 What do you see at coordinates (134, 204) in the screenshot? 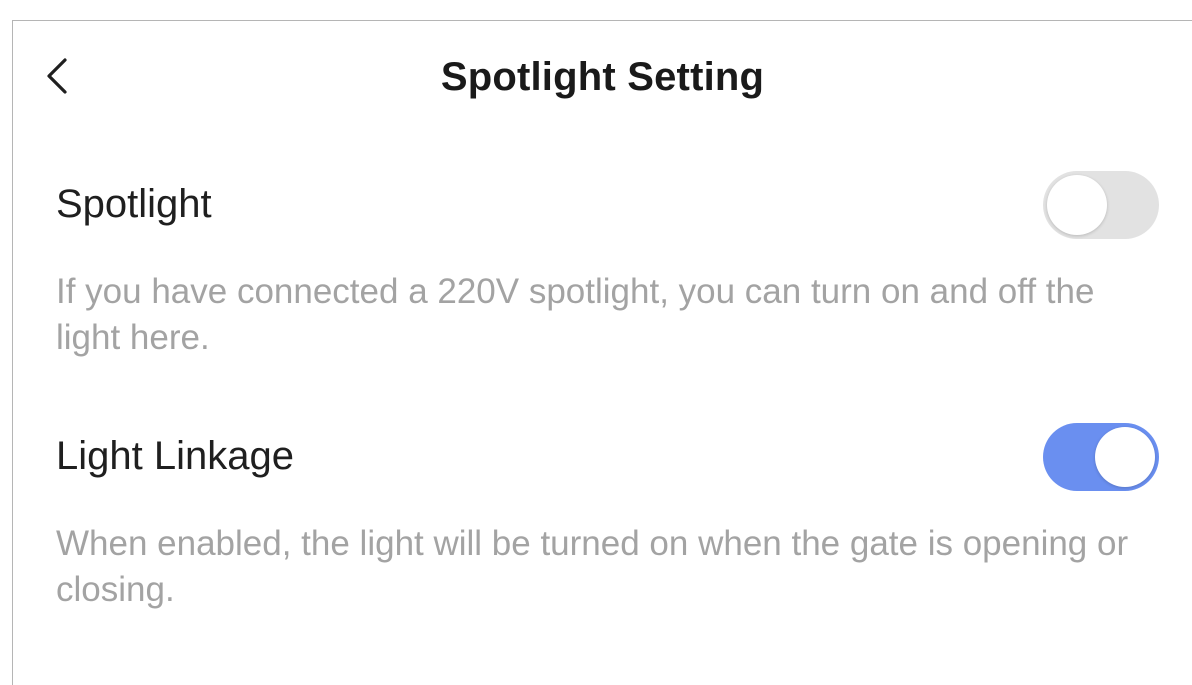
I see `spotlight-label: Spotlight` at bounding box center [134, 204].